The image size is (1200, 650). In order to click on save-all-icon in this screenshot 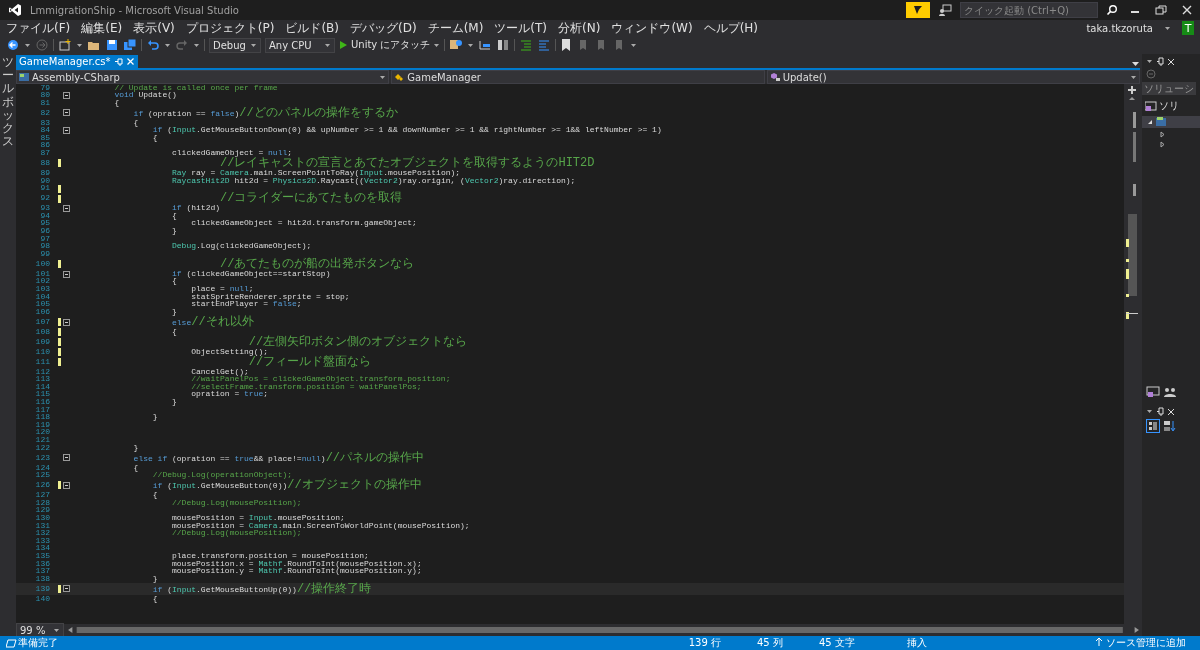, I will do `click(130, 45)`.